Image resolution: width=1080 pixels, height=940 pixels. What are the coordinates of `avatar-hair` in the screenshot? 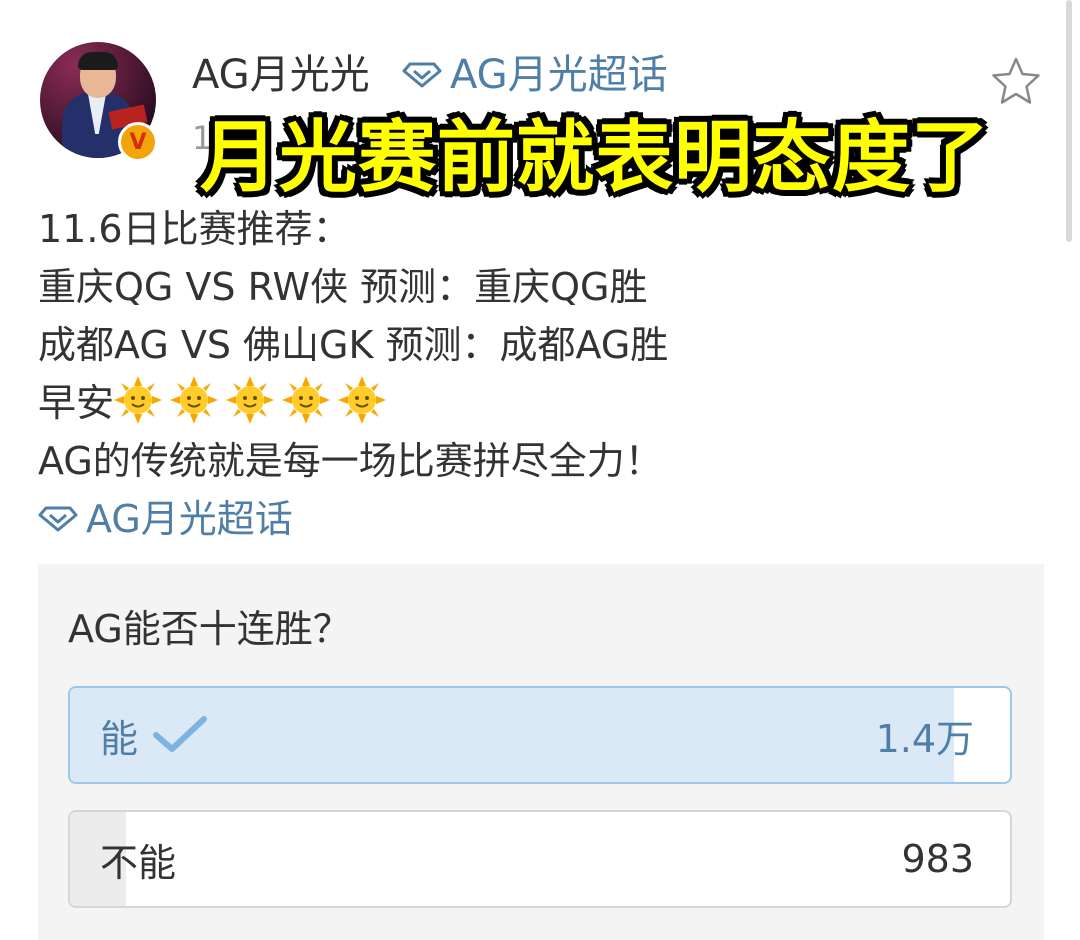 It's located at (98, 61).